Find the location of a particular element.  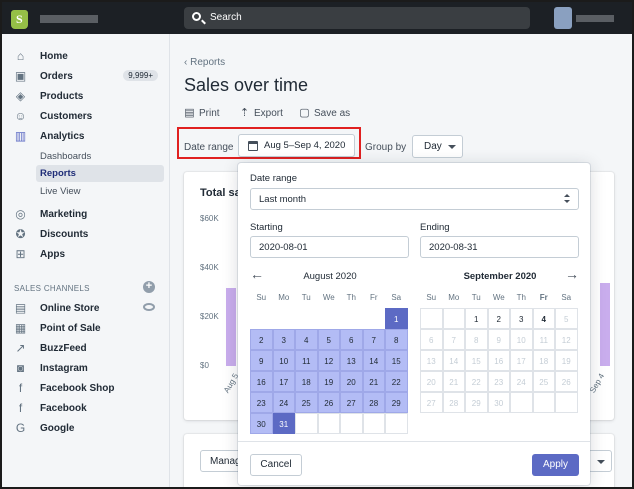

shopify-logo-icon is located at coordinates (19, 19).